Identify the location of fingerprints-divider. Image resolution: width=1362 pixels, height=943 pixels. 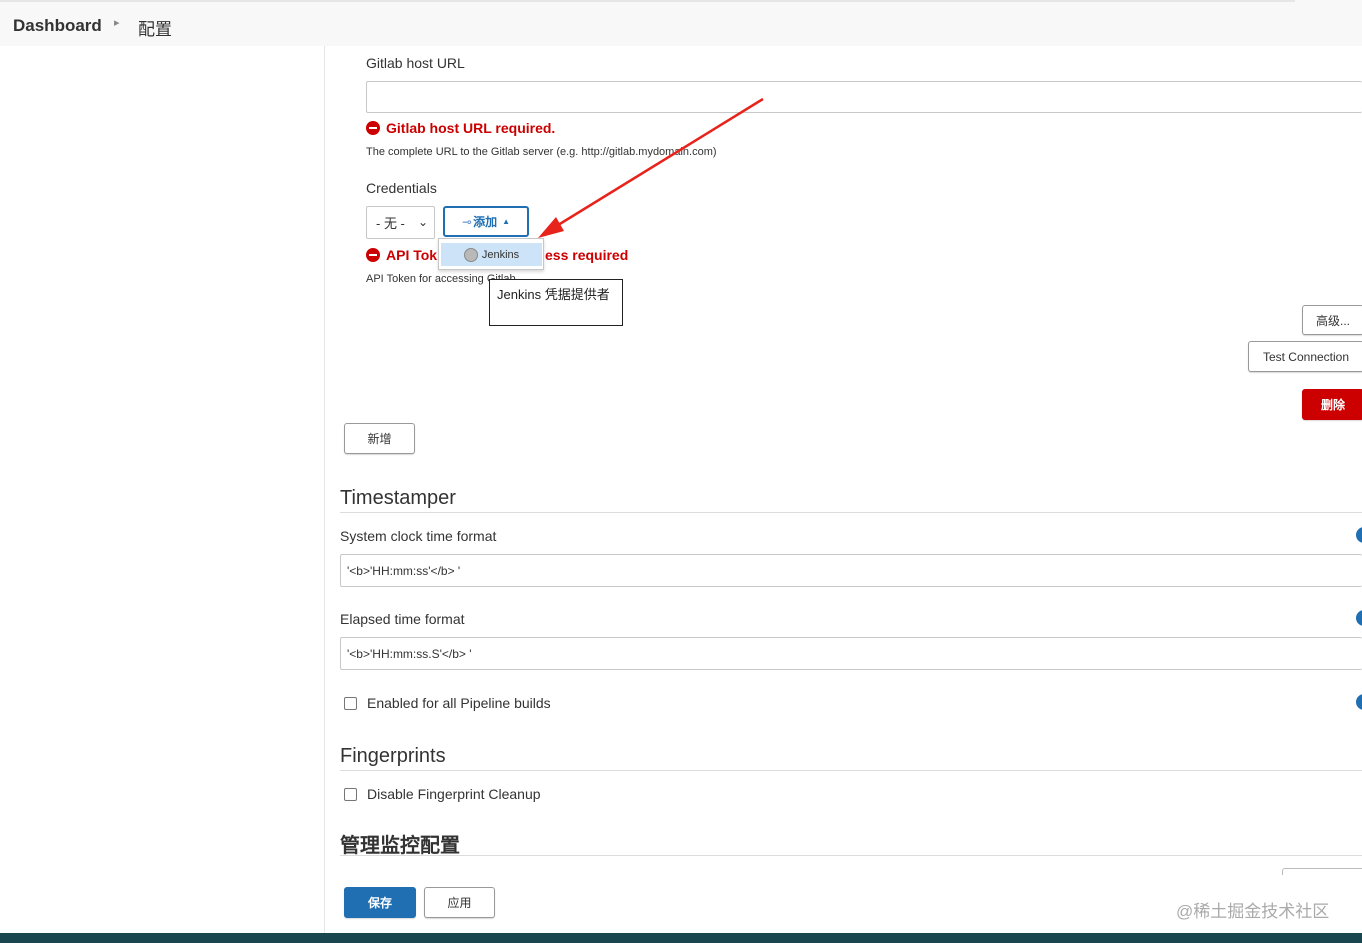
(851, 770).